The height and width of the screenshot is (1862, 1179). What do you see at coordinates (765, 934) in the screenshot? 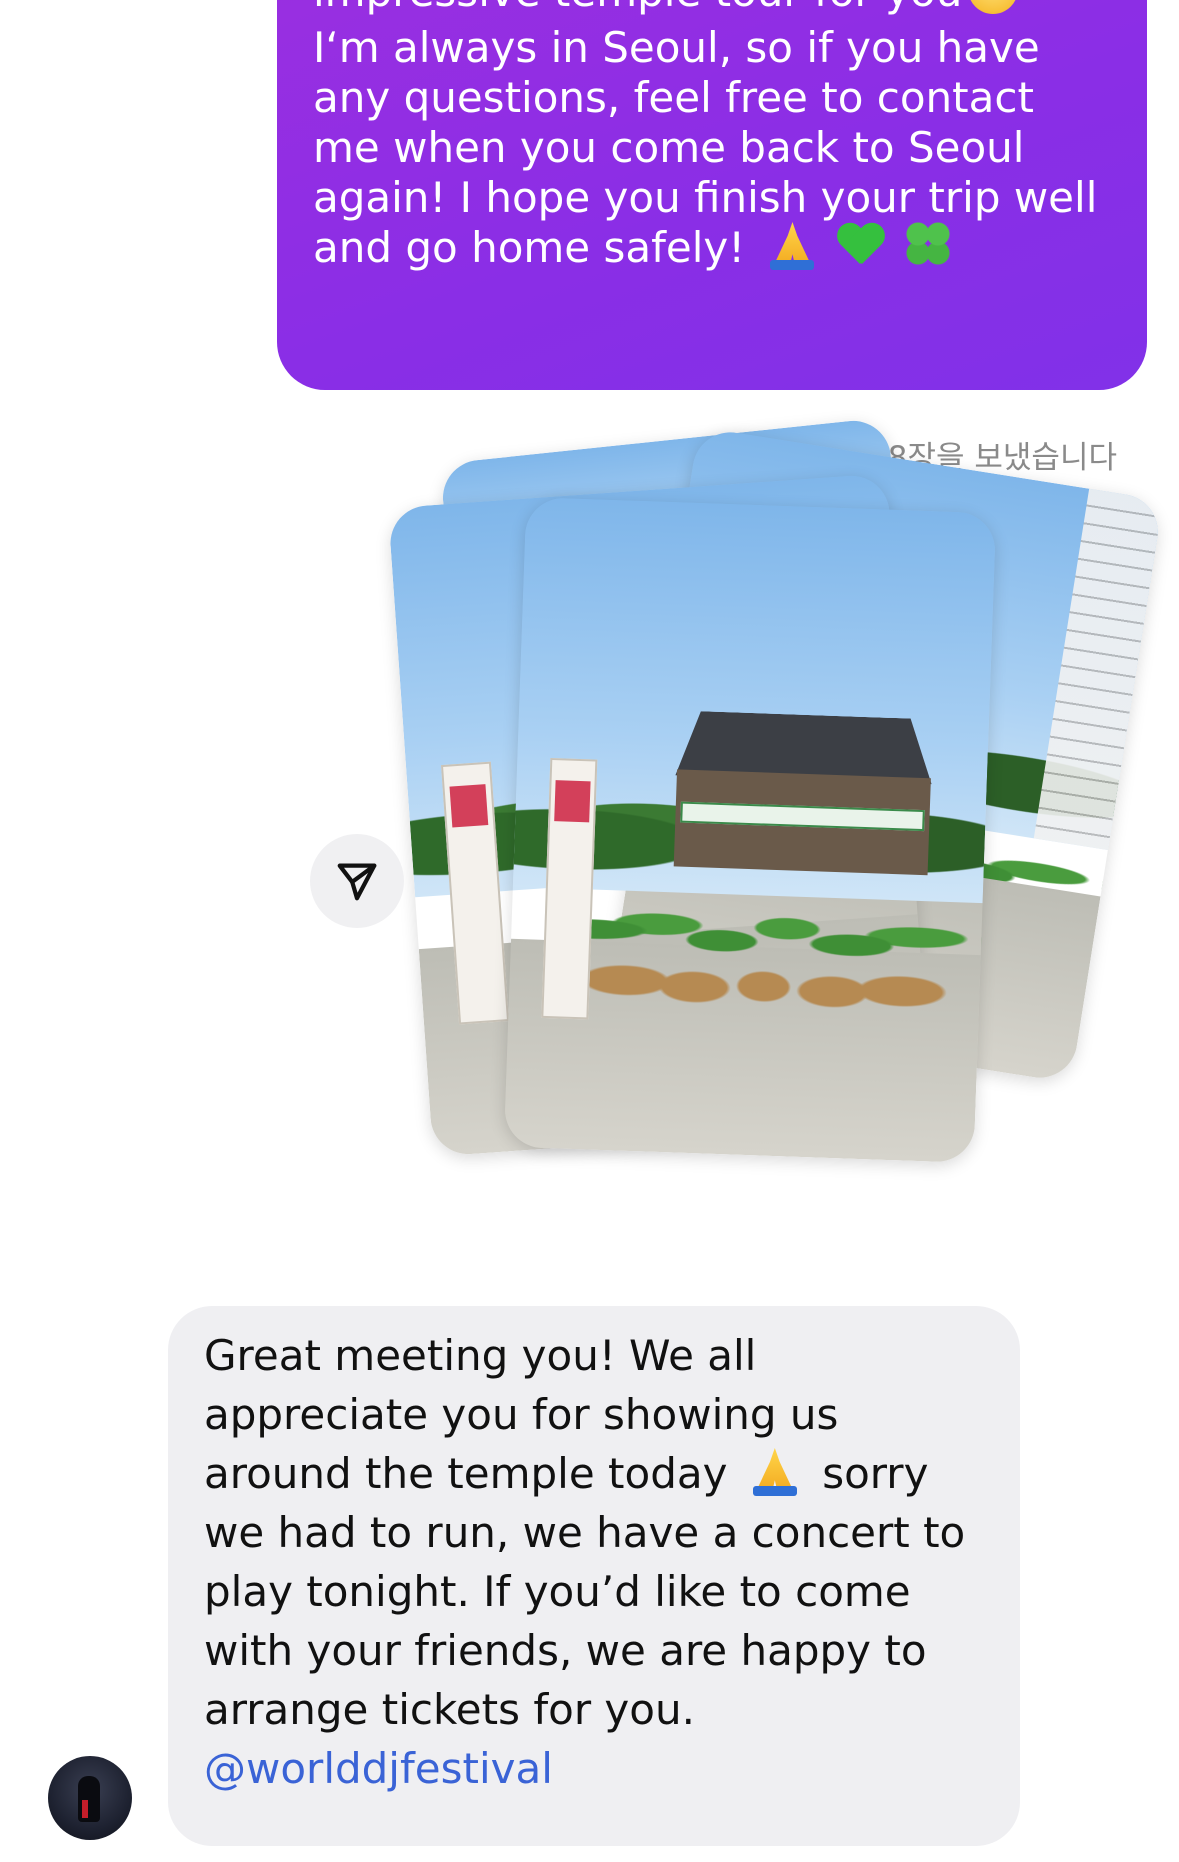
I see `photo-plants` at bounding box center [765, 934].